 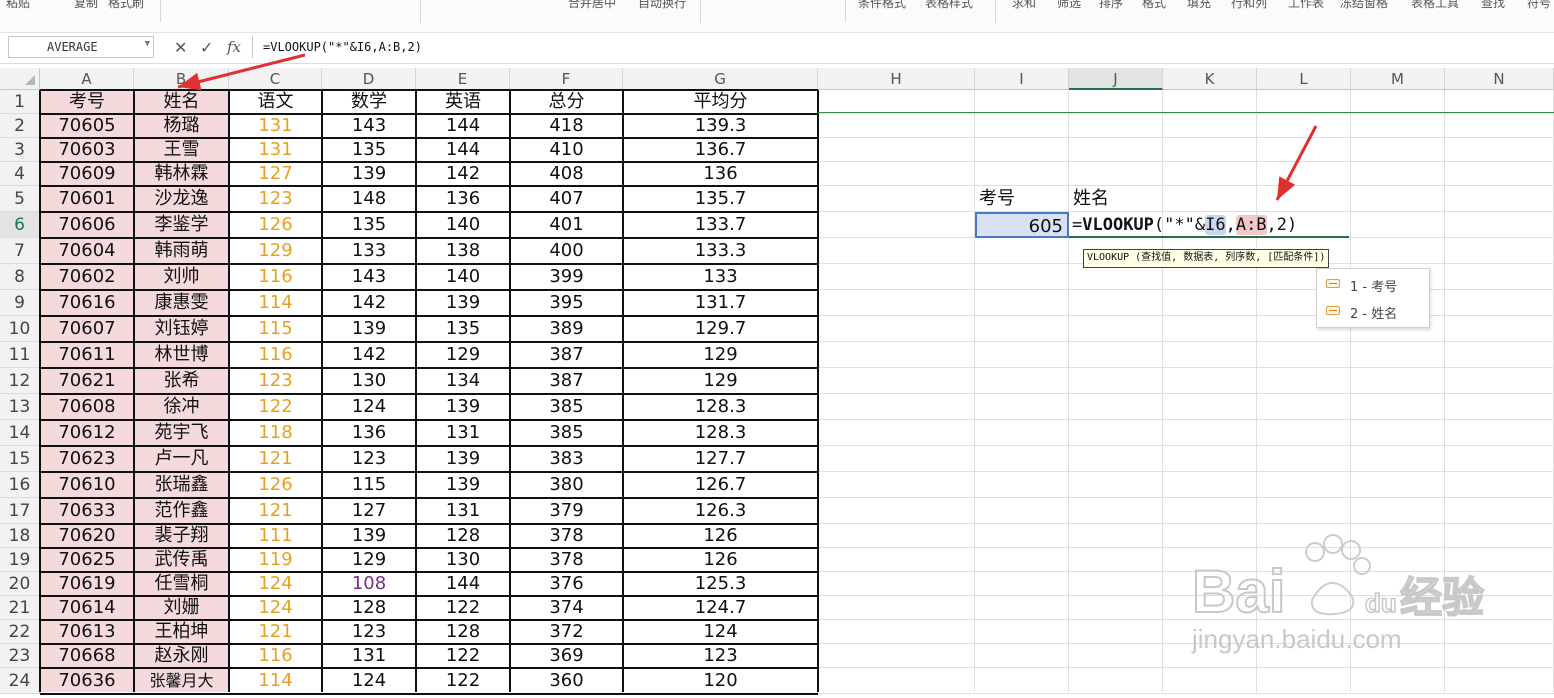 What do you see at coordinates (1442, 597) in the screenshot?
I see `watermark-cn: 经验` at bounding box center [1442, 597].